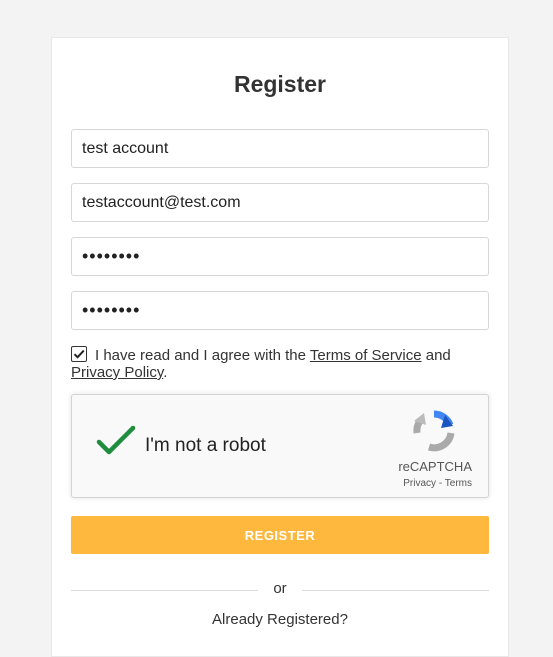  I want to click on terms-of-service-link: Terms of Service, so click(366, 355).